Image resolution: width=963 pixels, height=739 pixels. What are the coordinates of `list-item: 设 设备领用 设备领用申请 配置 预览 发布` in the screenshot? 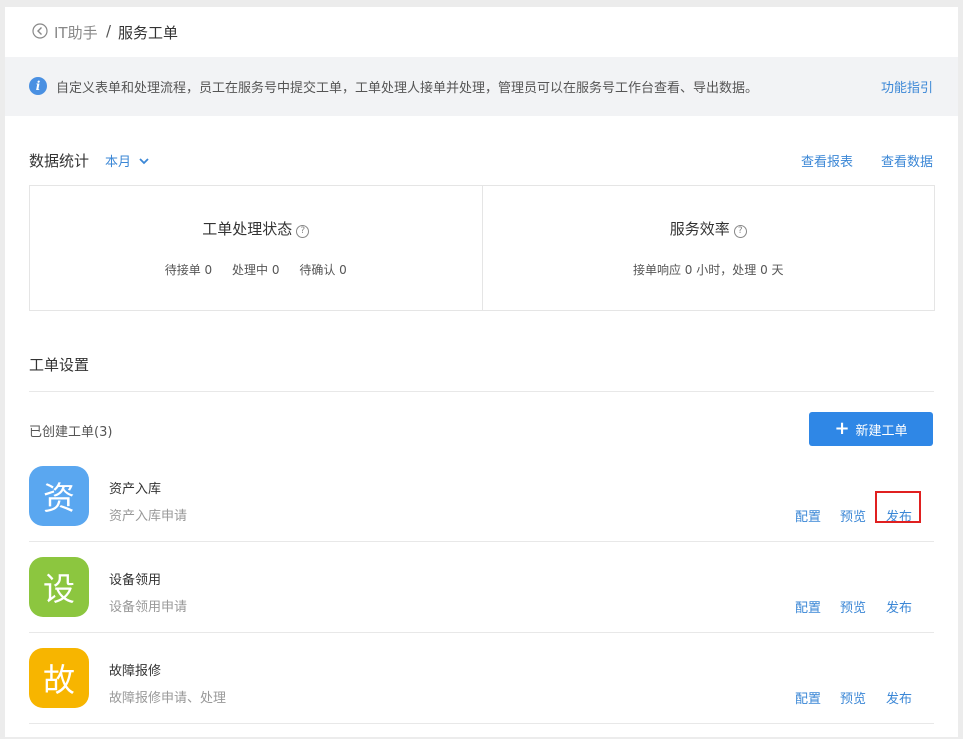 It's located at (481, 602).